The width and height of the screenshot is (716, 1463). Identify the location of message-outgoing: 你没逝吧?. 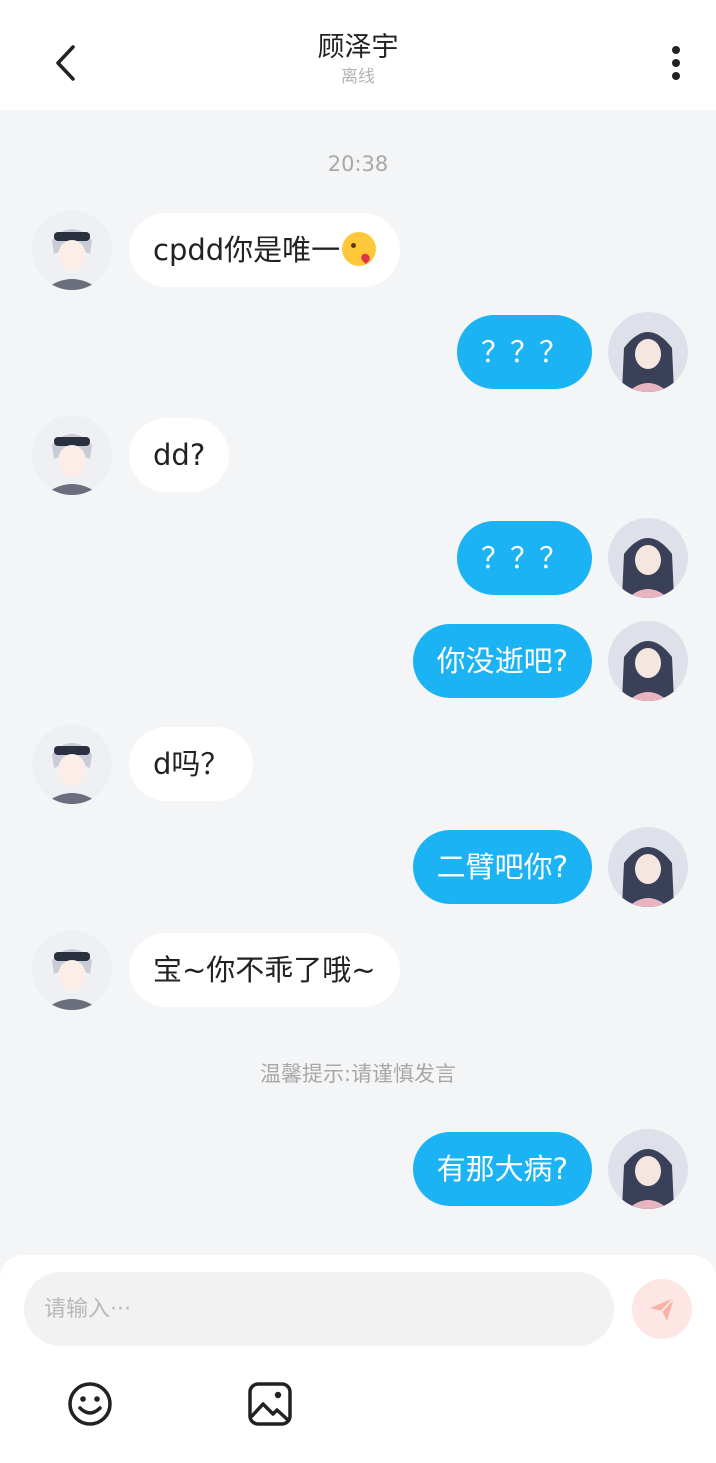
(358, 661).